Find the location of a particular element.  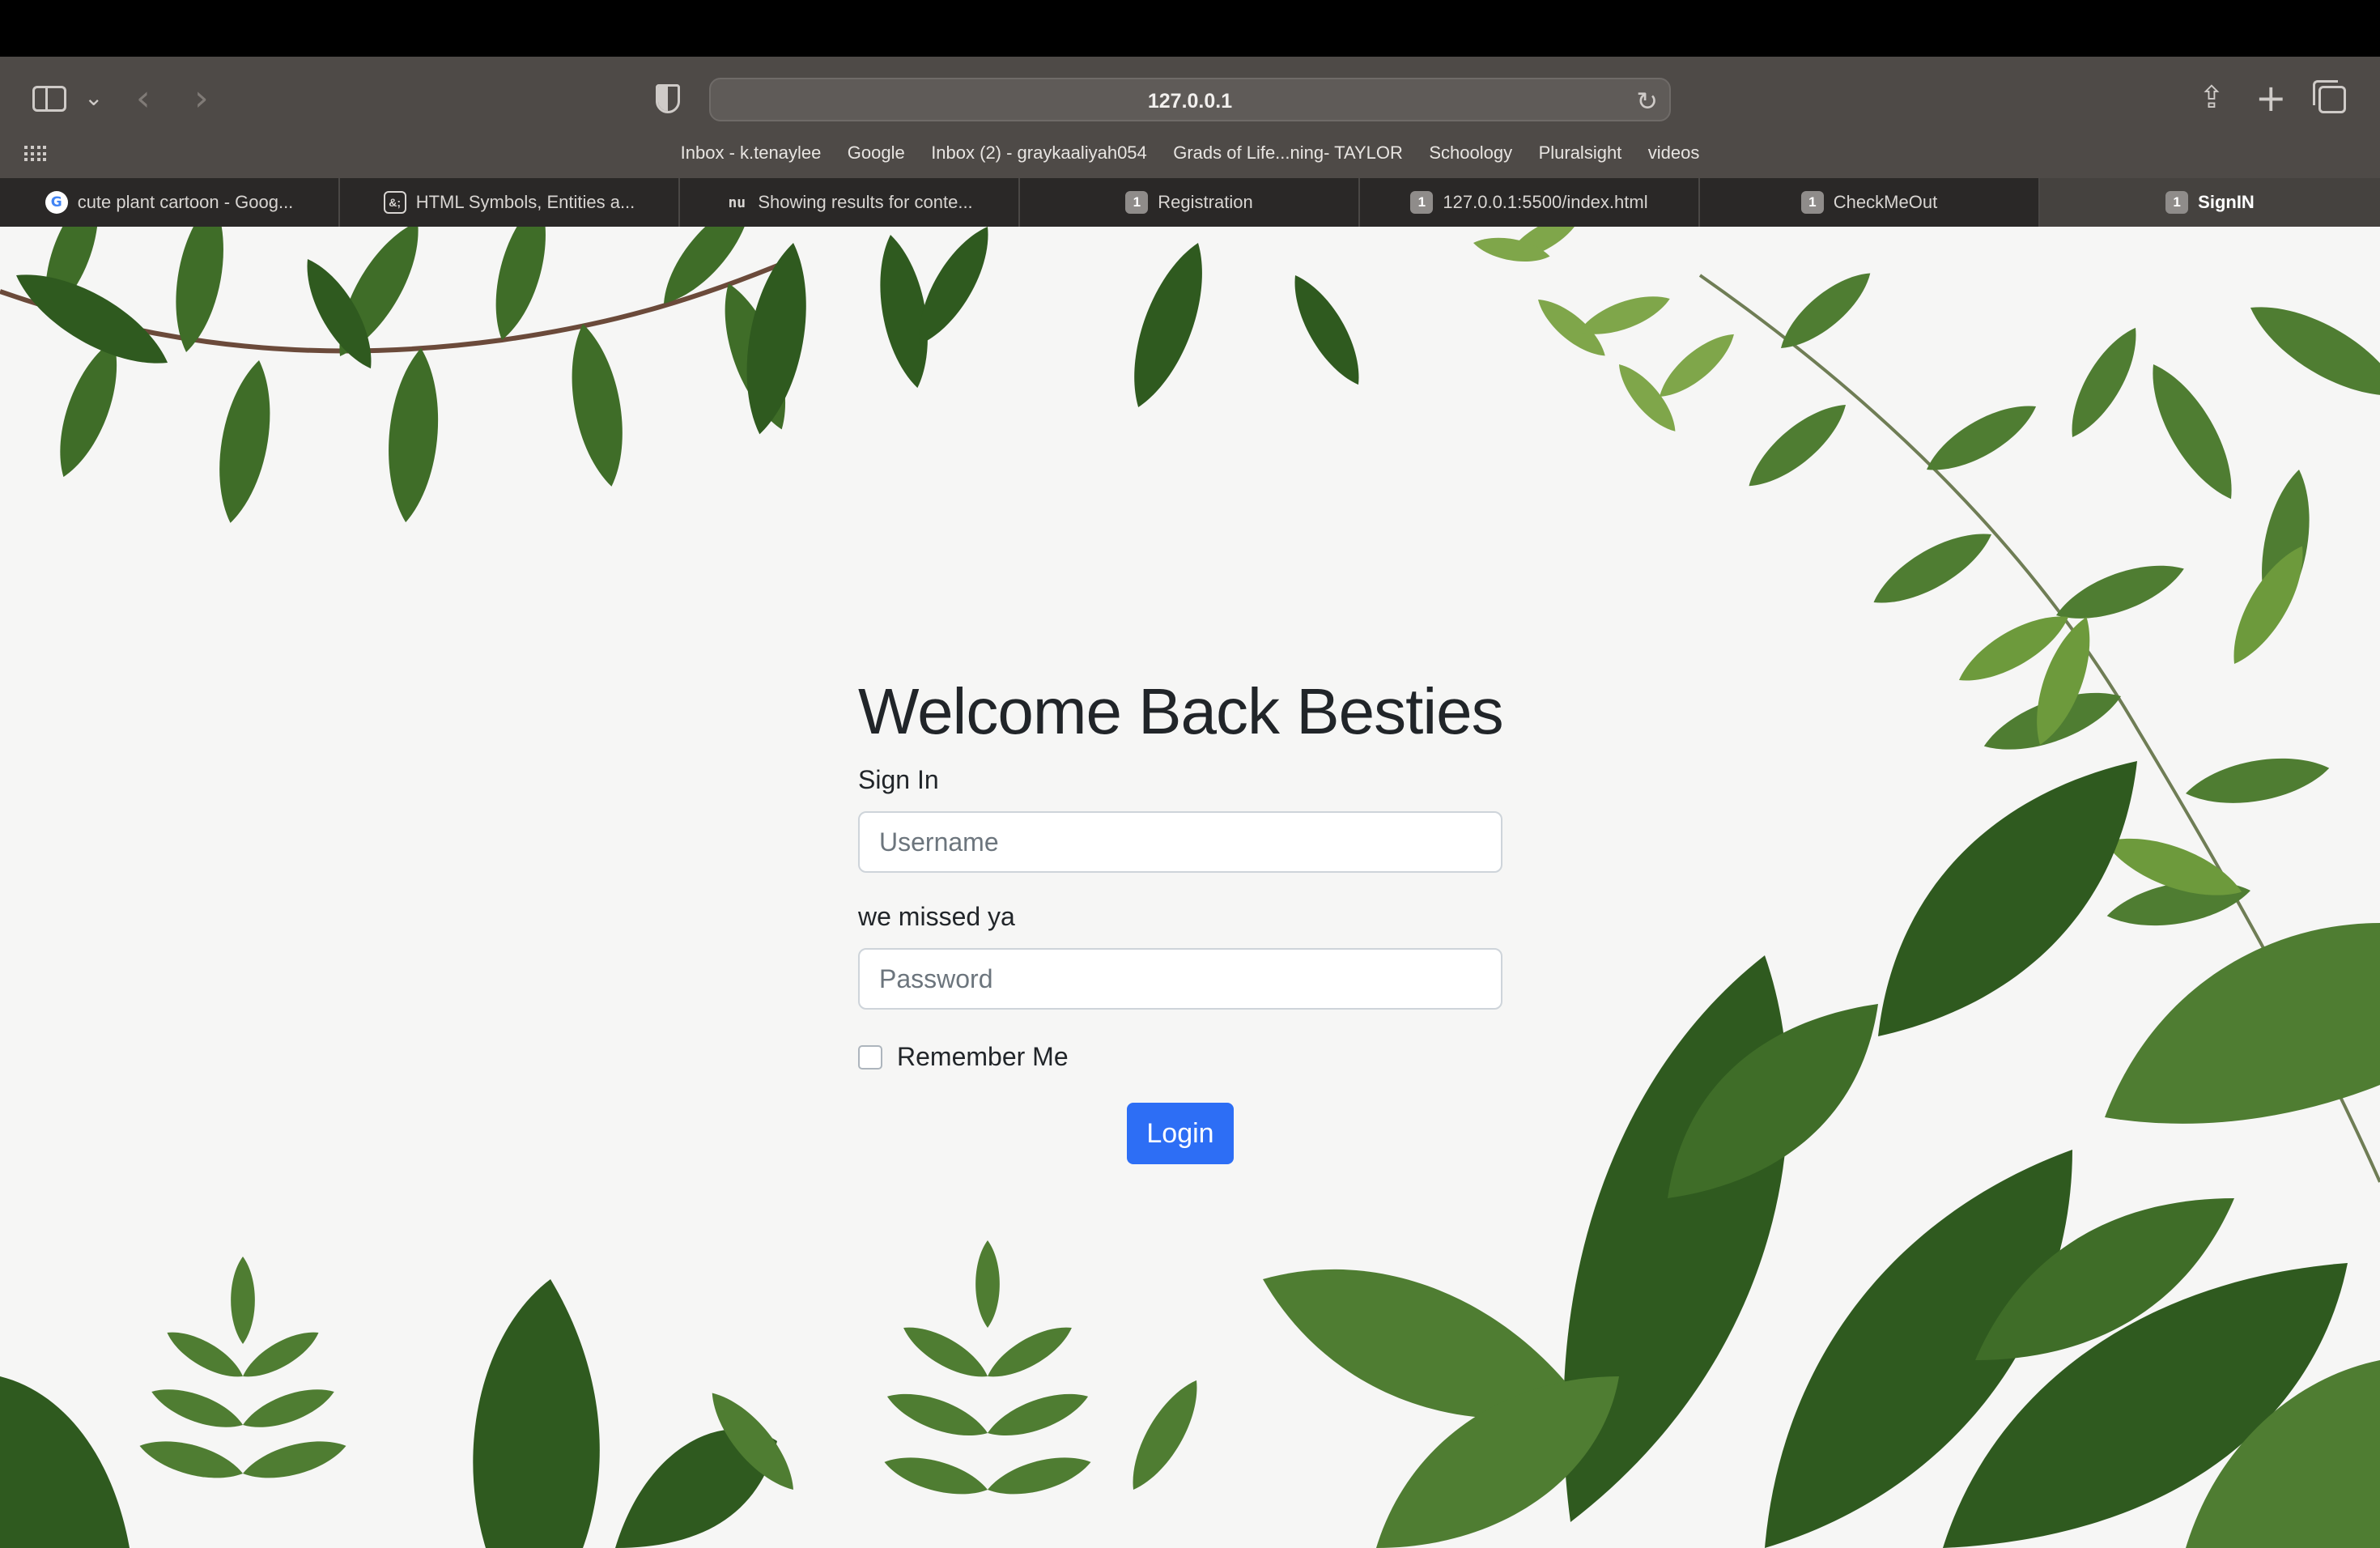

tabs-icon is located at coordinates (2330, 96).